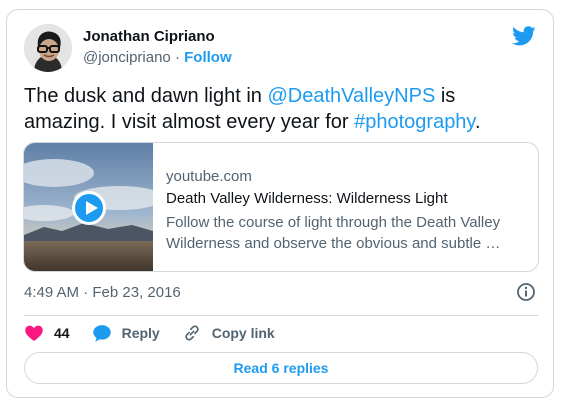 This screenshot has height=406, width=566. I want to click on reply-button: Reply, so click(126, 333).